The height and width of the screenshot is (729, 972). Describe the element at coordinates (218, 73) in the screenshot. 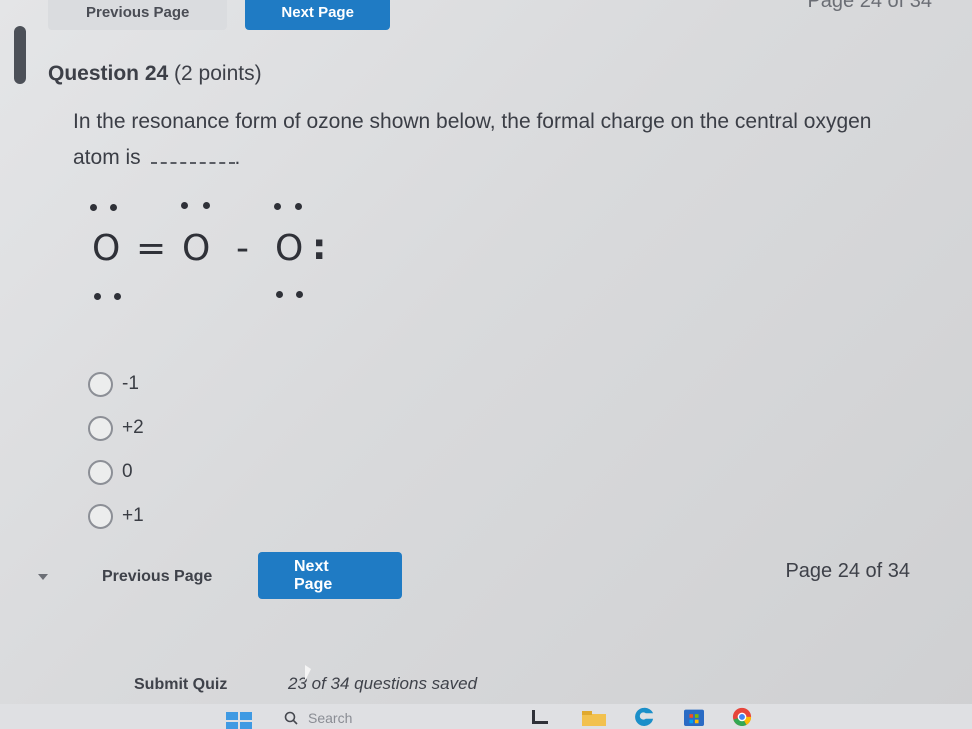

I see `question-points: (2 points)` at that location.